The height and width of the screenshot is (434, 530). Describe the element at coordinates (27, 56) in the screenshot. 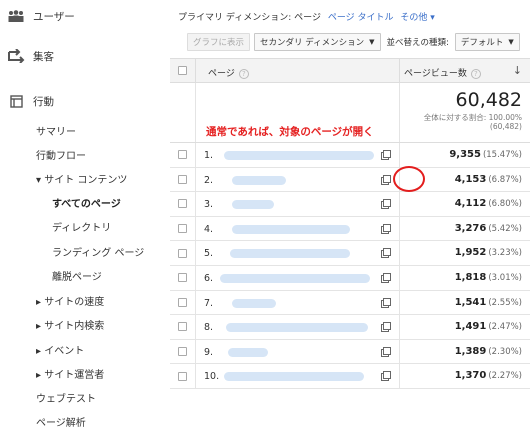

I see `nav-acquisition: 集客` at that location.